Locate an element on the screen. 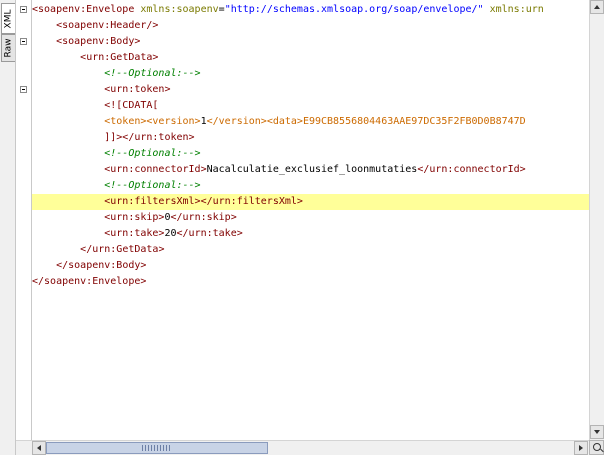 The image size is (604, 455). arrow-left-icon is located at coordinates (39, 448).